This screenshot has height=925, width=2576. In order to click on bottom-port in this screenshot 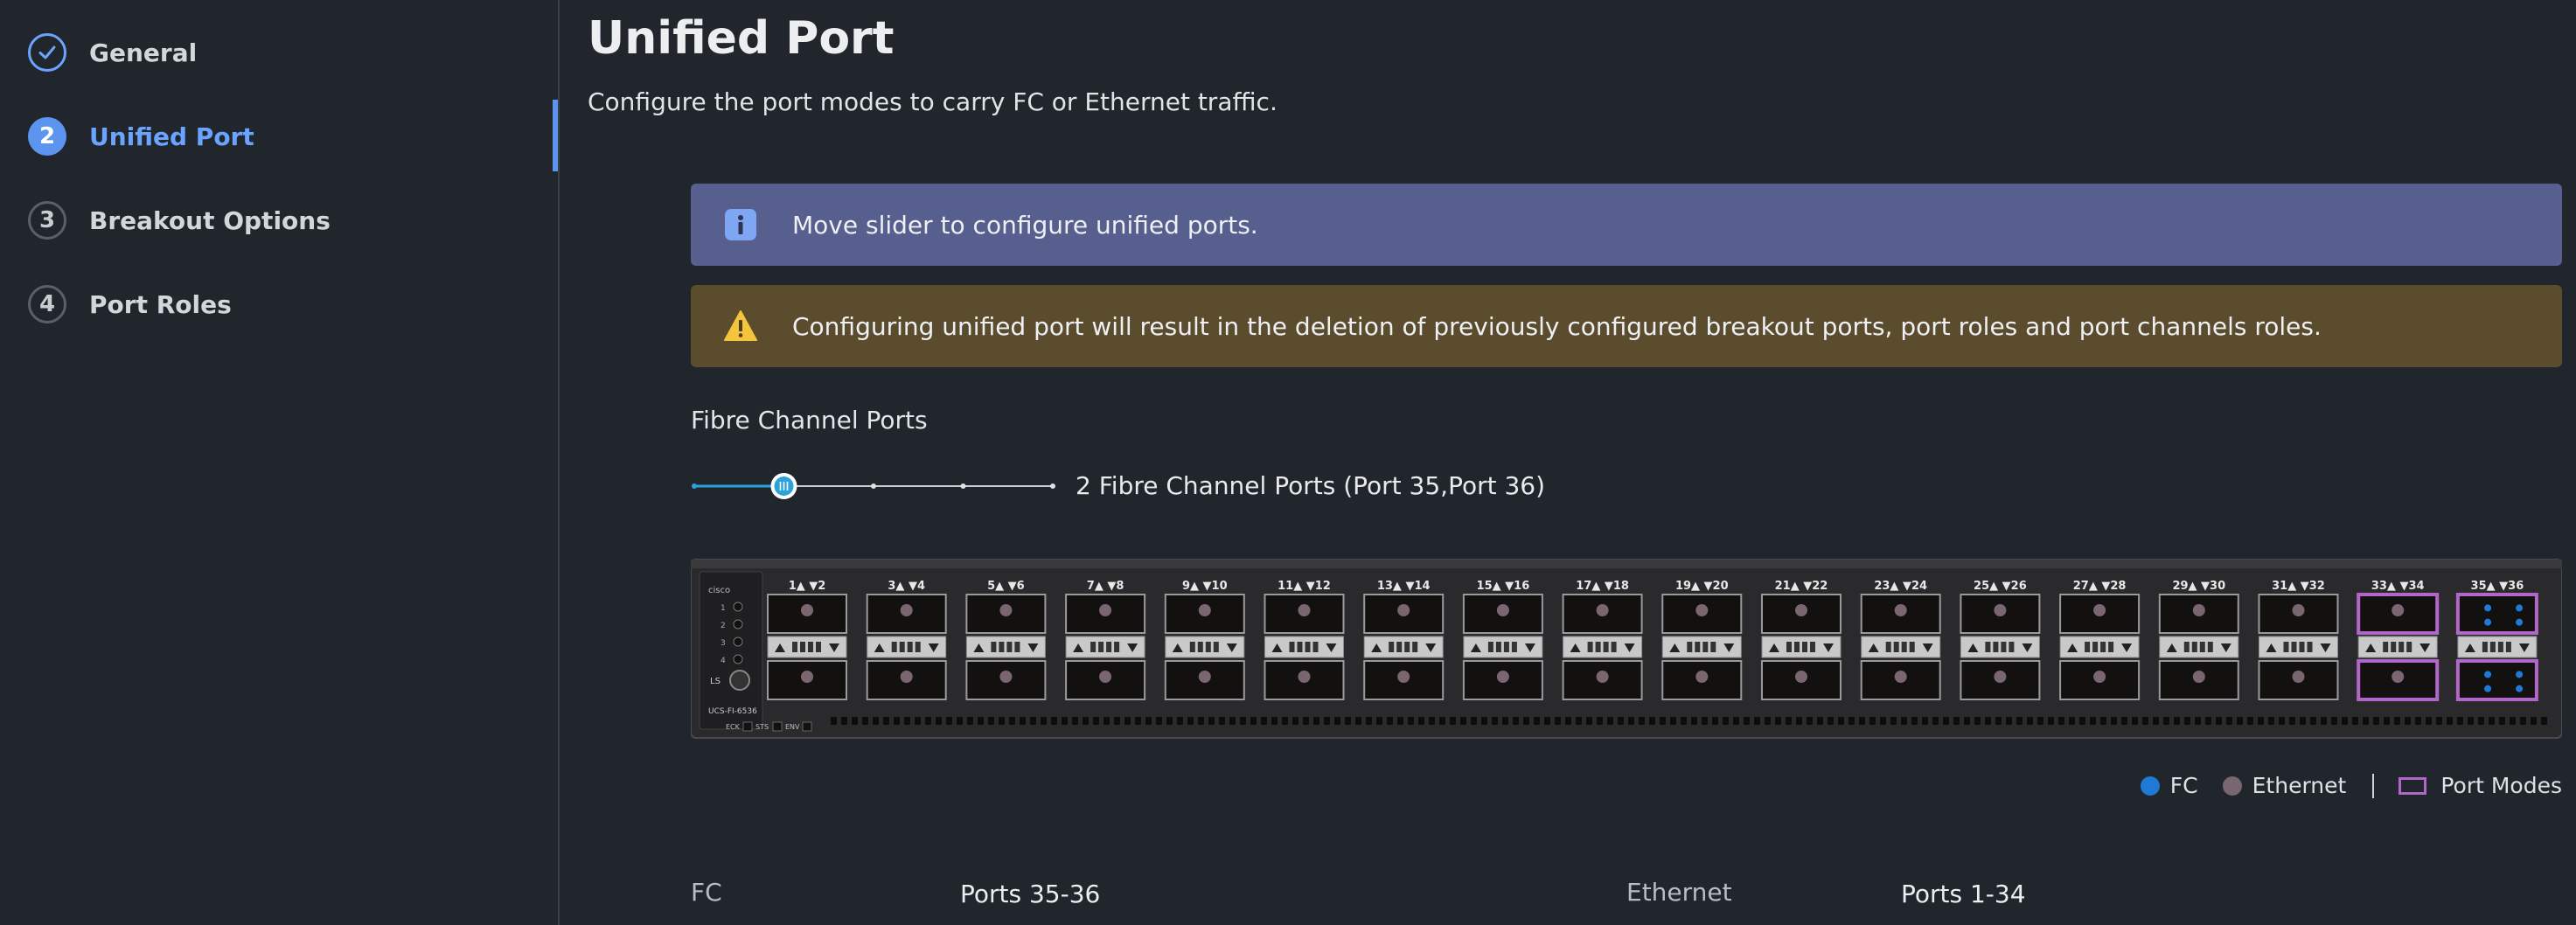, I will do `click(807, 726)`.